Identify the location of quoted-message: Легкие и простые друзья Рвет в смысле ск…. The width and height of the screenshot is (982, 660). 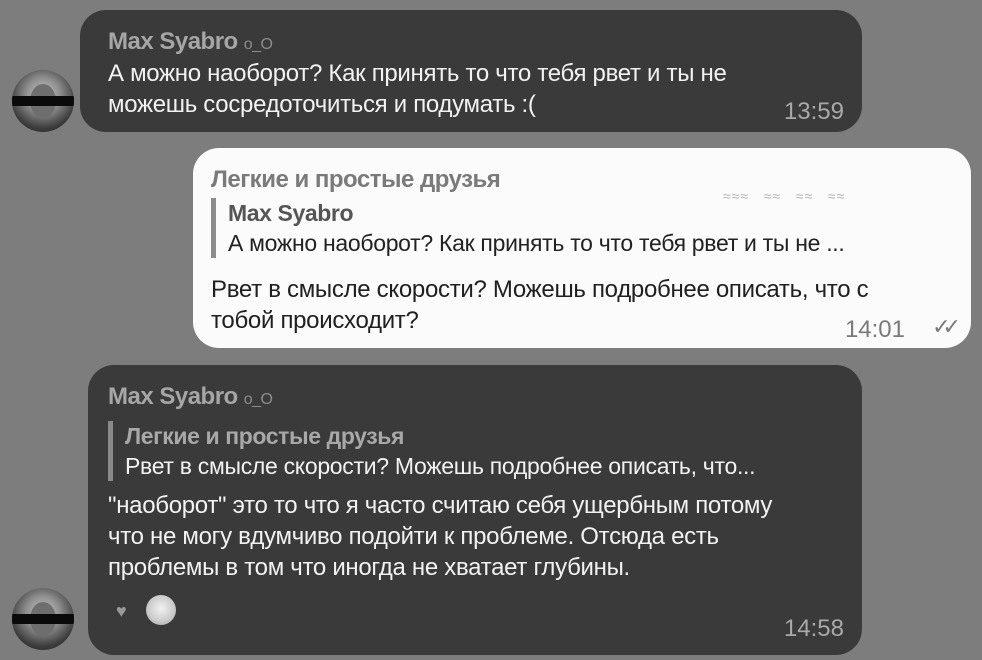
(432, 451).